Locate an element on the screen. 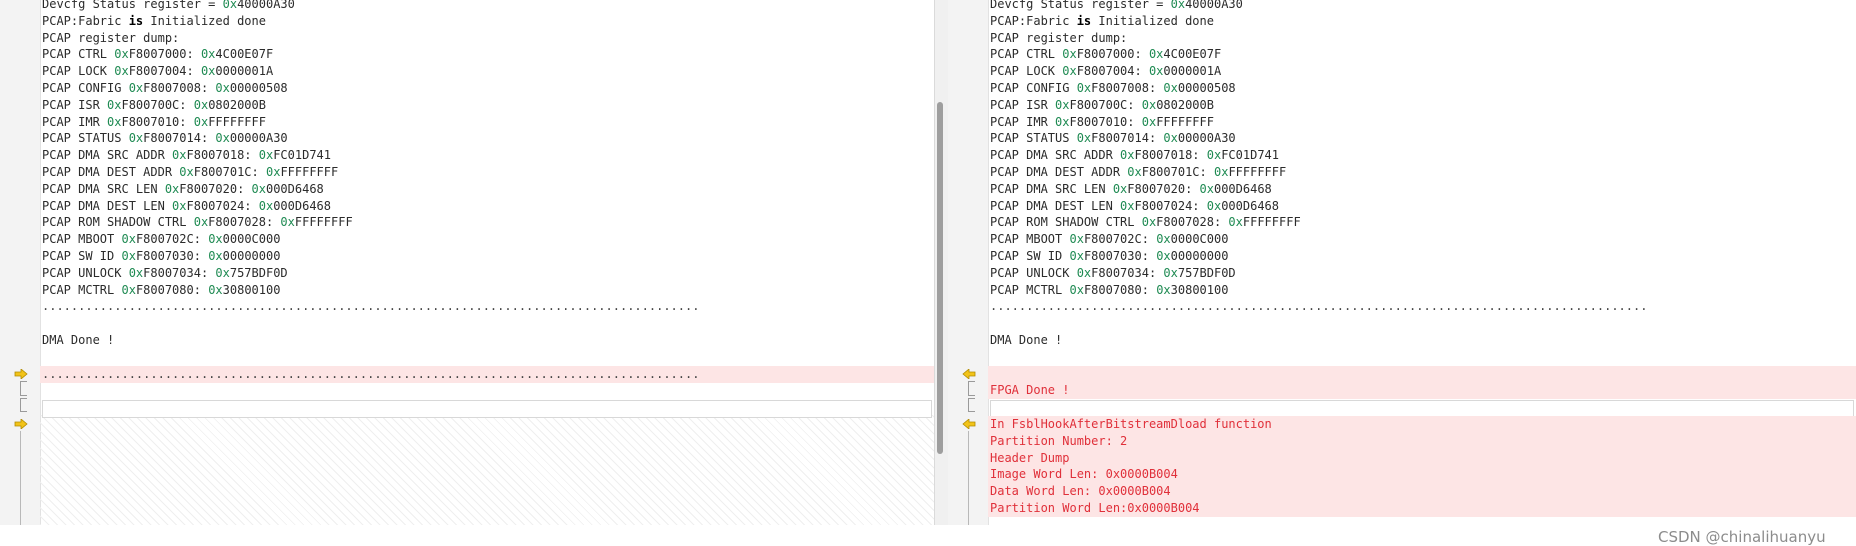 This screenshot has width=1856, height=546. diff-line-added: Header Dump is located at coordinates (1422, 458).